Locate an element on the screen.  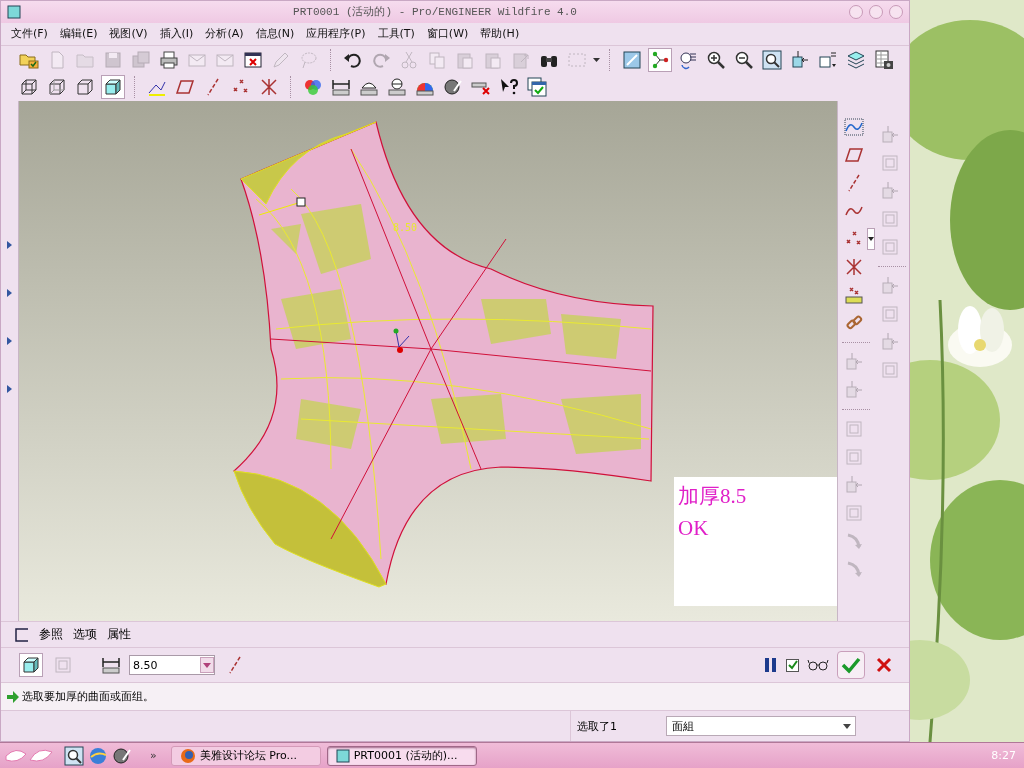
dropdown-button is located at coordinates (871, 239).